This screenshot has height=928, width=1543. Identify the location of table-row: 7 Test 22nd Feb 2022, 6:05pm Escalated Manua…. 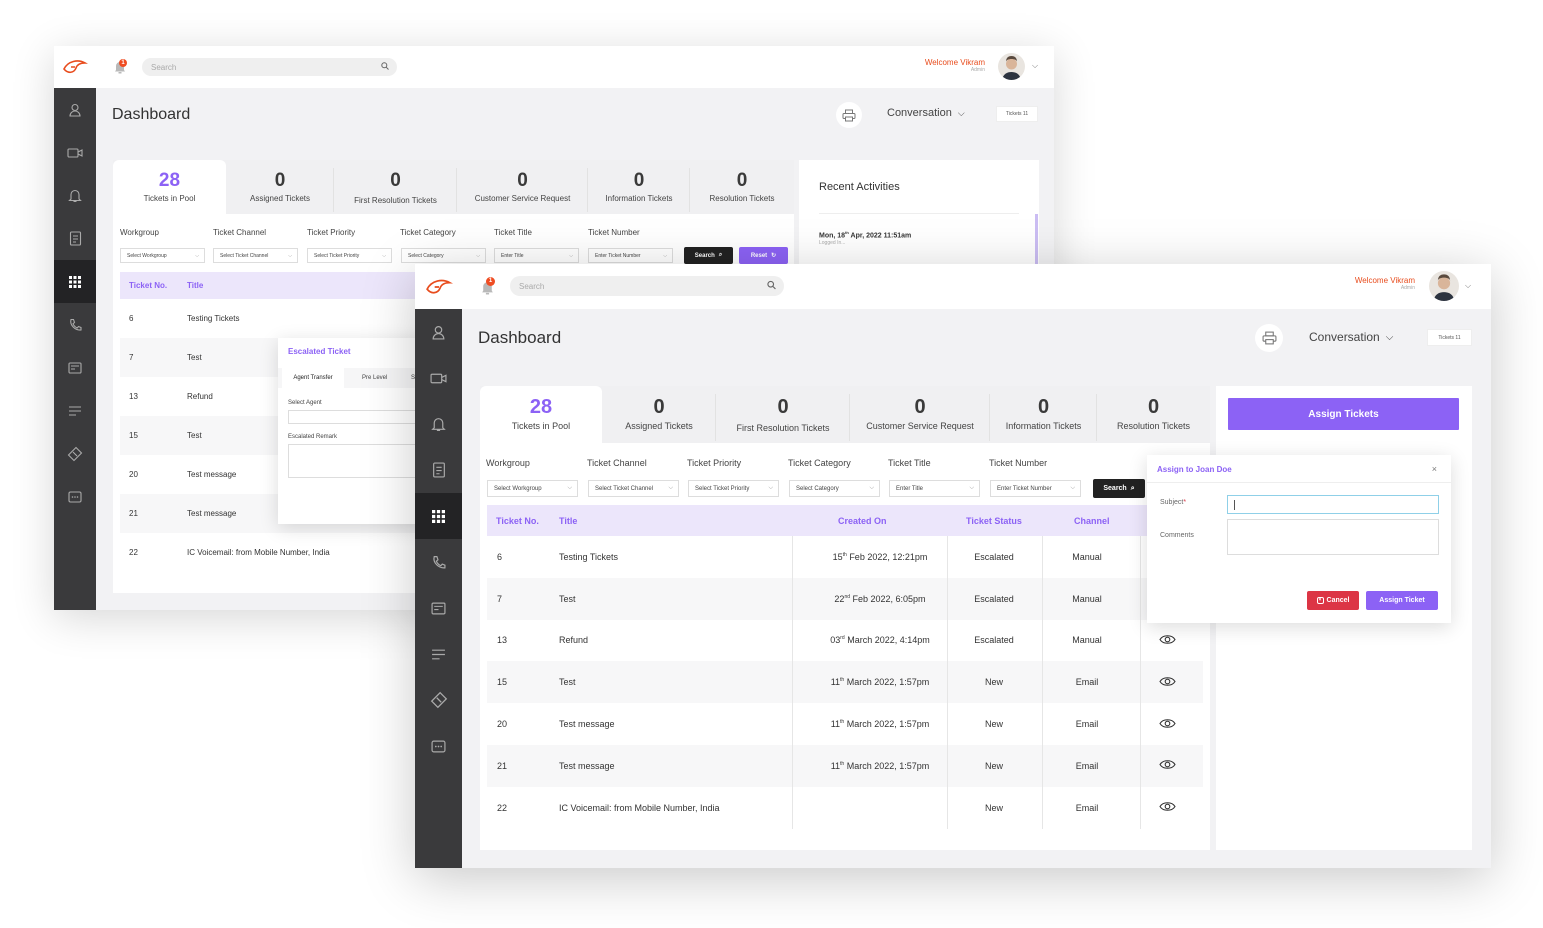
(845, 598).